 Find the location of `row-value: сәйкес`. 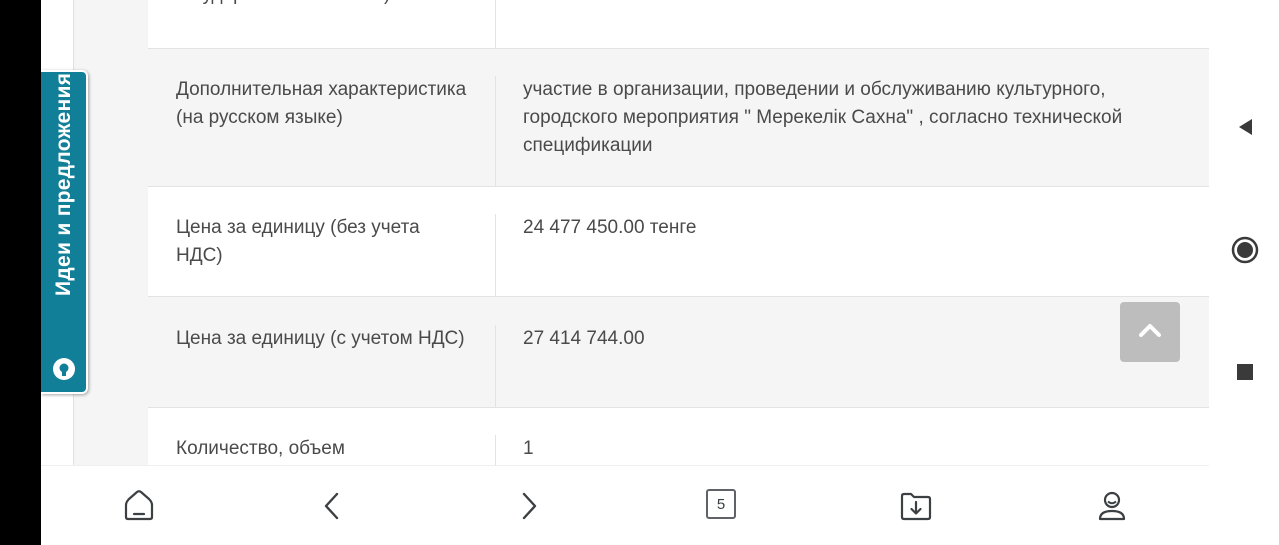

row-value: сәйкес is located at coordinates (852, 24).